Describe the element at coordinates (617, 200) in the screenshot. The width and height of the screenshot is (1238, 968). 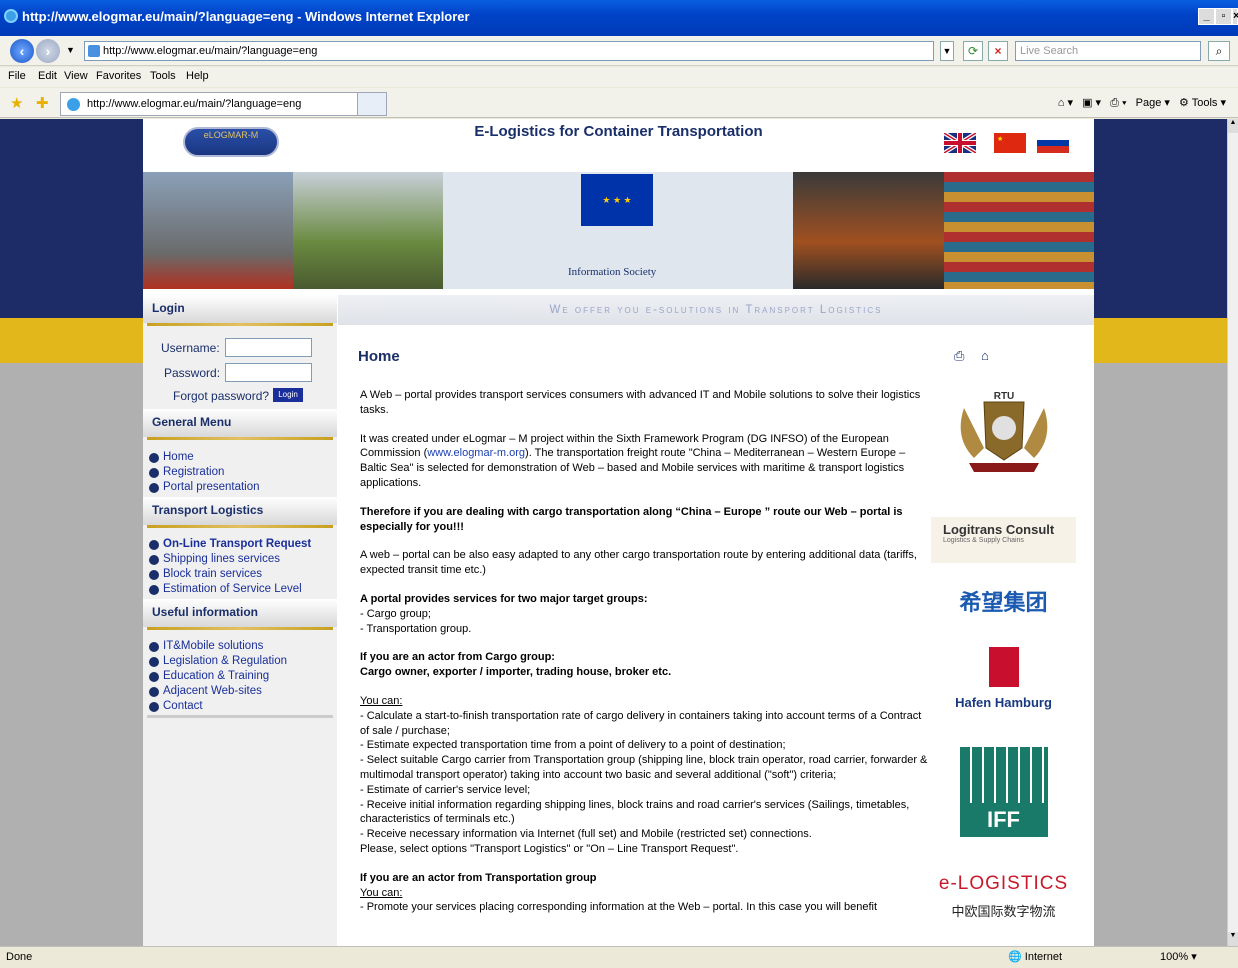
I see `eu-flag-icon: ★ ★ ★` at that location.